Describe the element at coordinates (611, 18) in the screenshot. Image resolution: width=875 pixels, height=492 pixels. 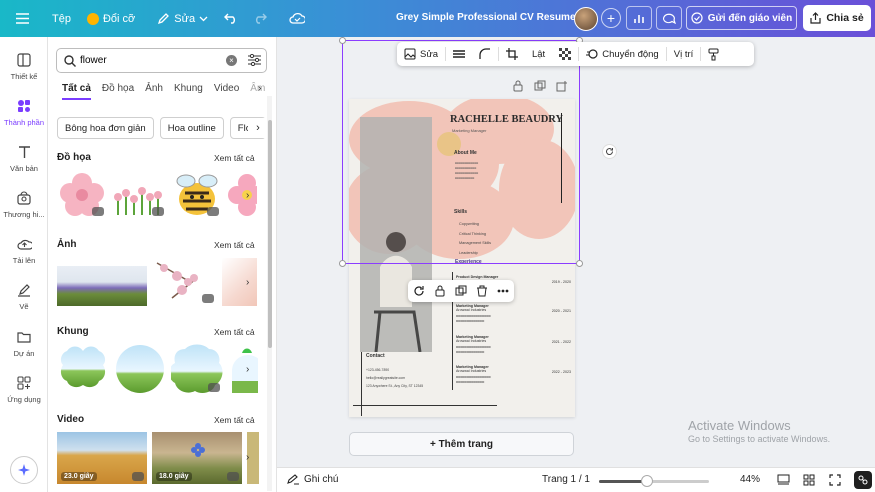
I see `add-collaborator-button: +` at that location.